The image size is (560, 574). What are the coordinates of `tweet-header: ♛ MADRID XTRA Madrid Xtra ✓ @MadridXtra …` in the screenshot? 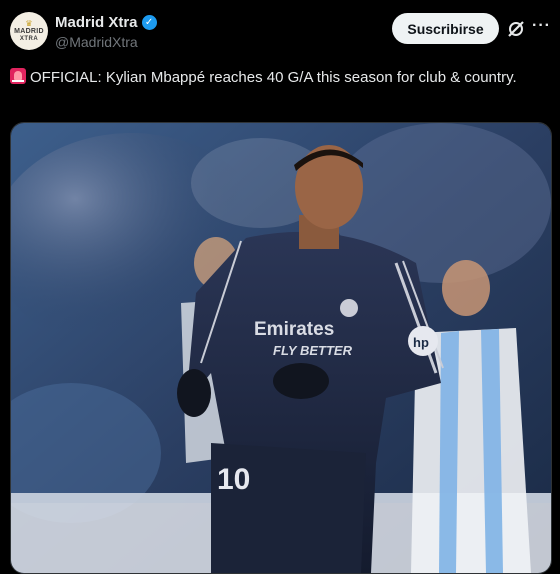 It's located at (280, 33).